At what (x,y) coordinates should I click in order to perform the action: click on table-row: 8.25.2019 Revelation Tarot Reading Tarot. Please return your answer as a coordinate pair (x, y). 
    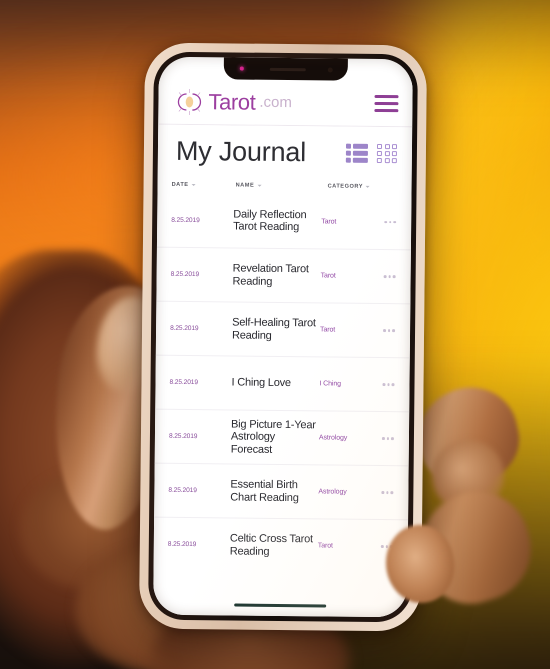
    Looking at the image, I should click on (283, 275).